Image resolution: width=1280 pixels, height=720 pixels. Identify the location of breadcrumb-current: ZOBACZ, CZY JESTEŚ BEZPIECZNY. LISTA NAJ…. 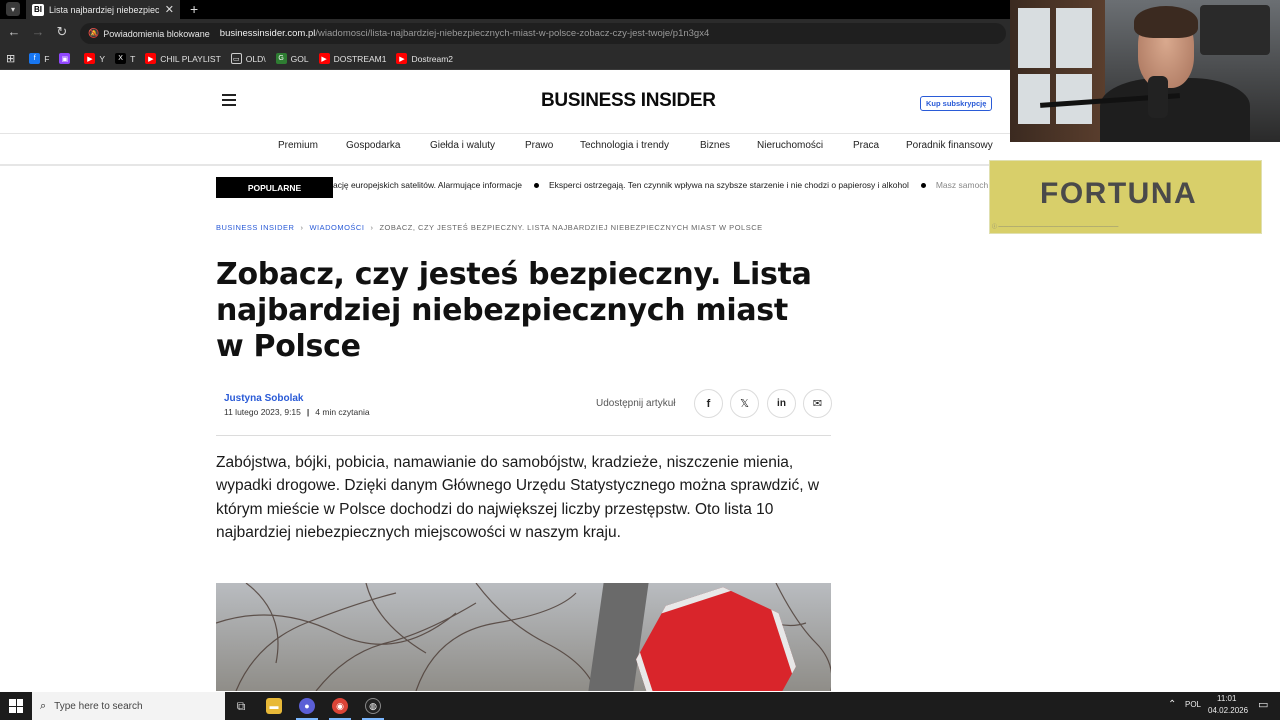
(571, 227).